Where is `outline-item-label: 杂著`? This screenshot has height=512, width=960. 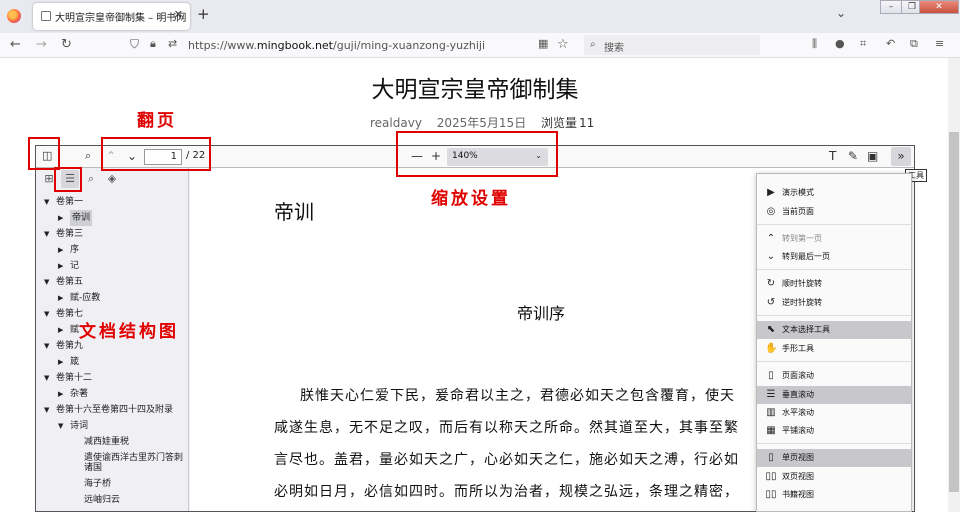 outline-item-label: 杂著 is located at coordinates (79, 394).